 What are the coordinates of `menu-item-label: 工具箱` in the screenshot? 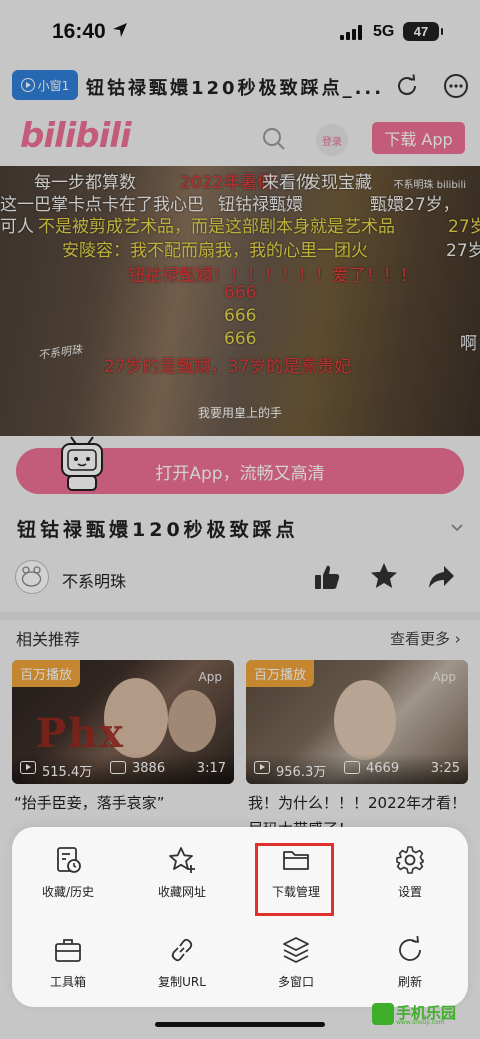 It's located at (67, 982).